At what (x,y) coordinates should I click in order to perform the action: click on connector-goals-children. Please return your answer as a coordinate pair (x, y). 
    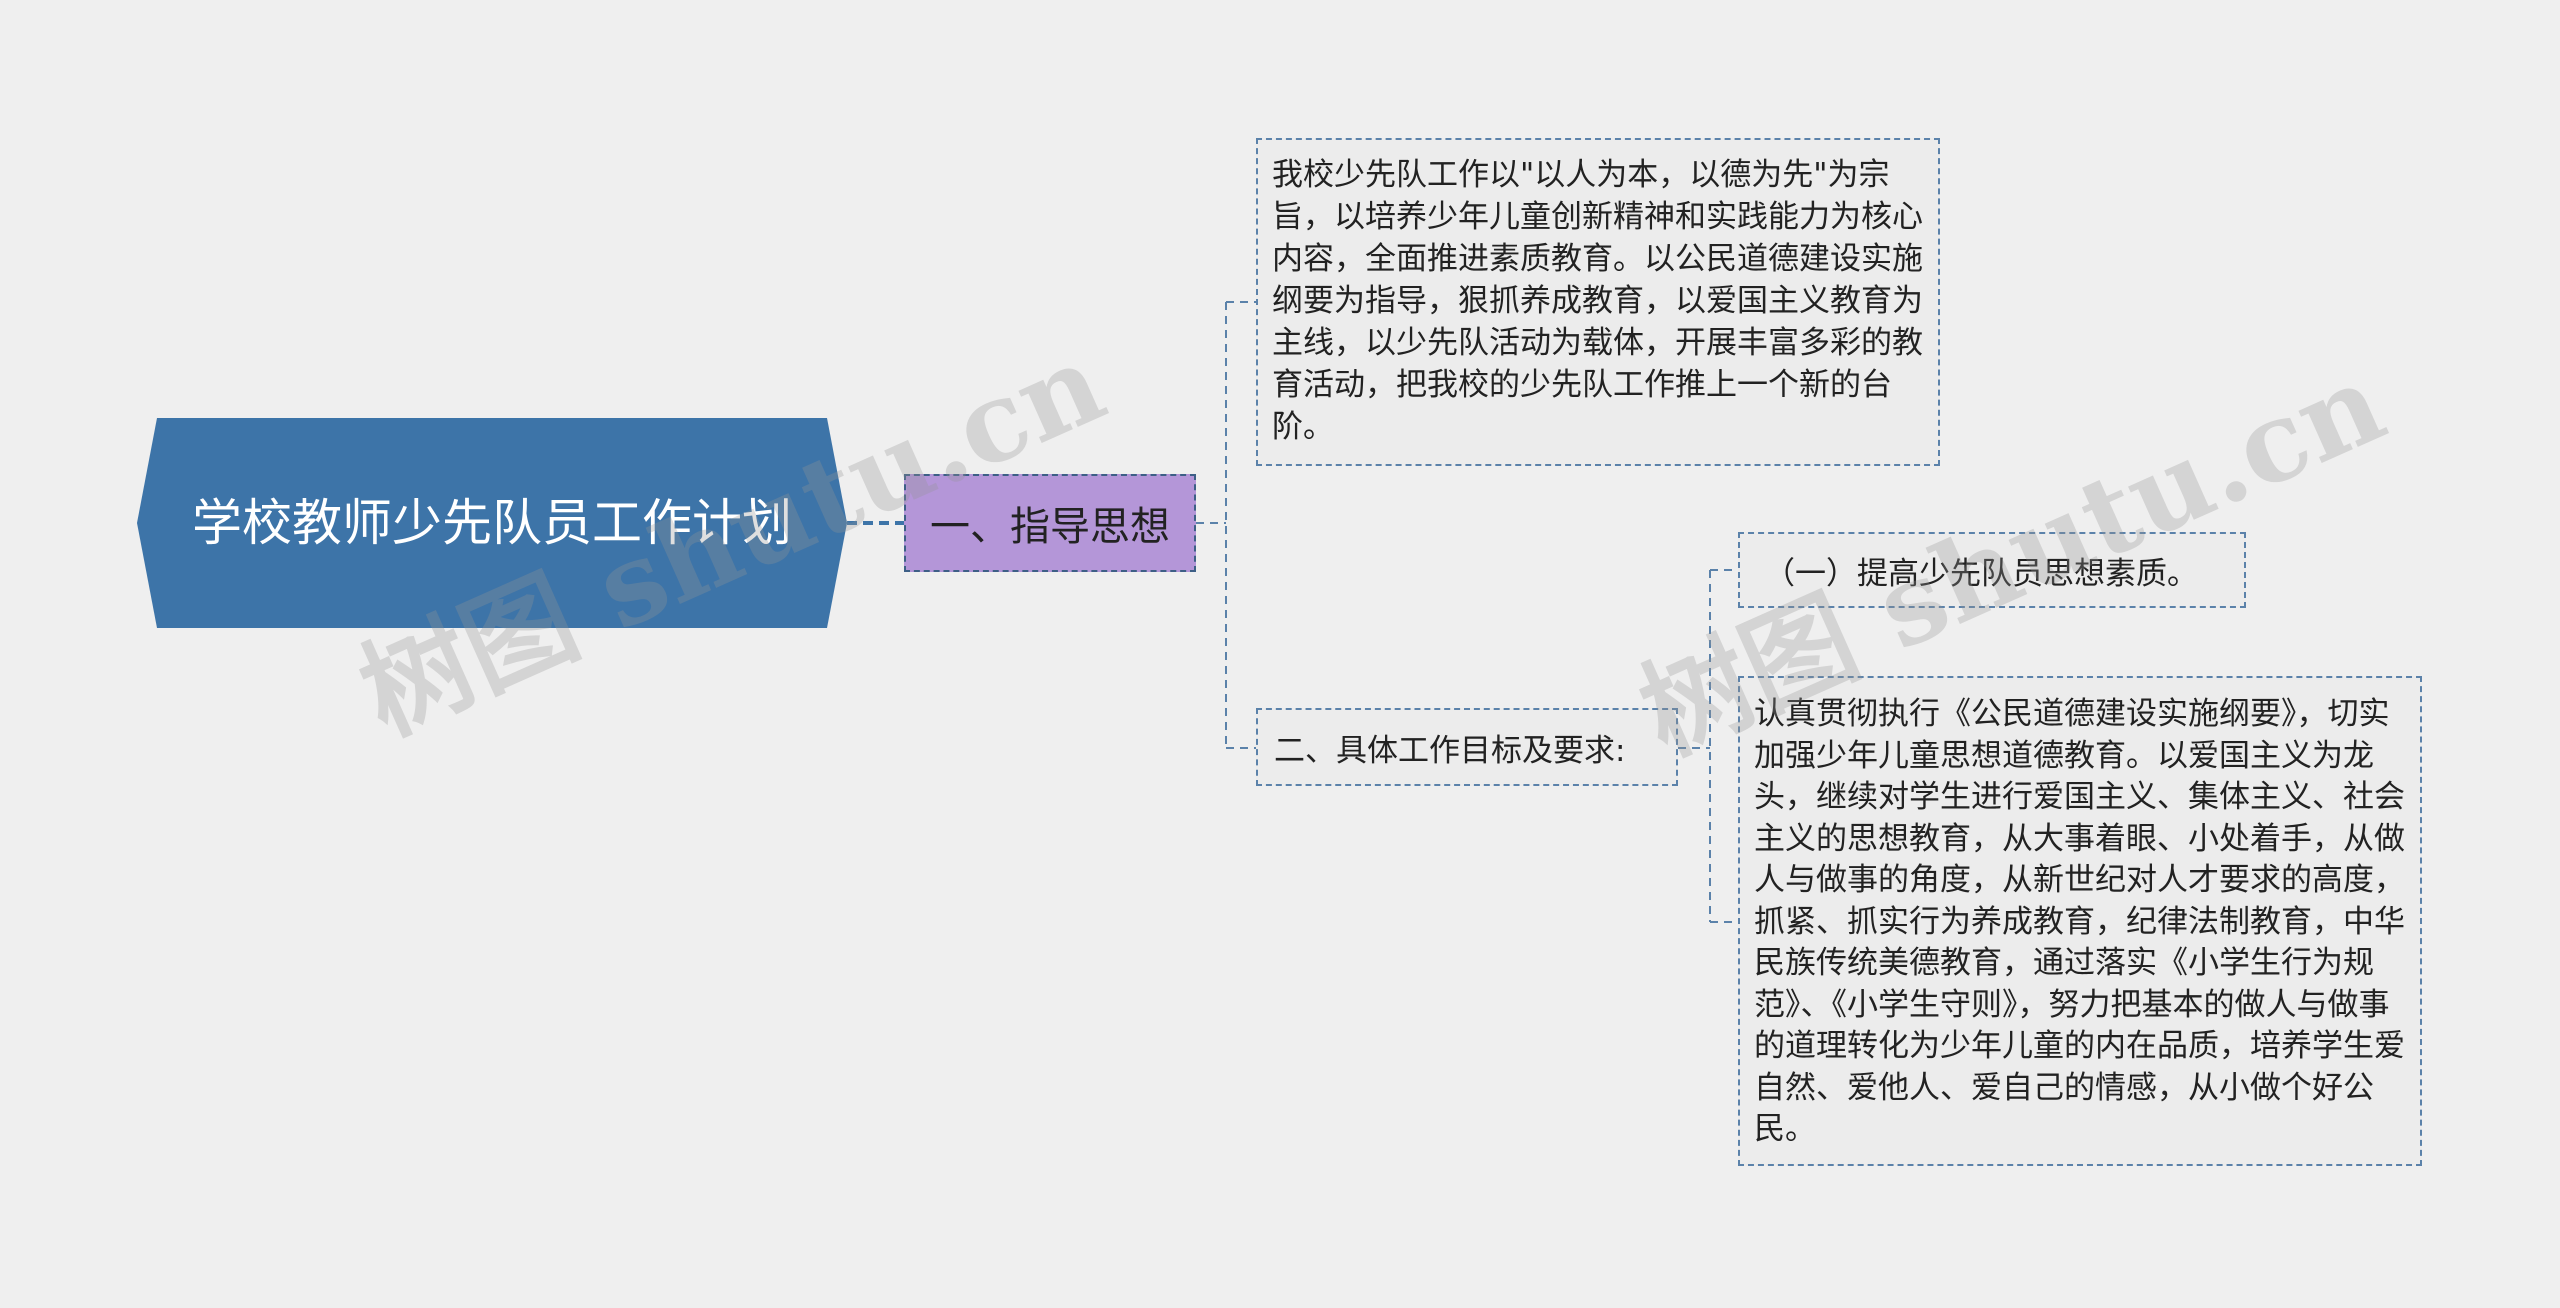
    Looking at the image, I should click on (1708, 746).